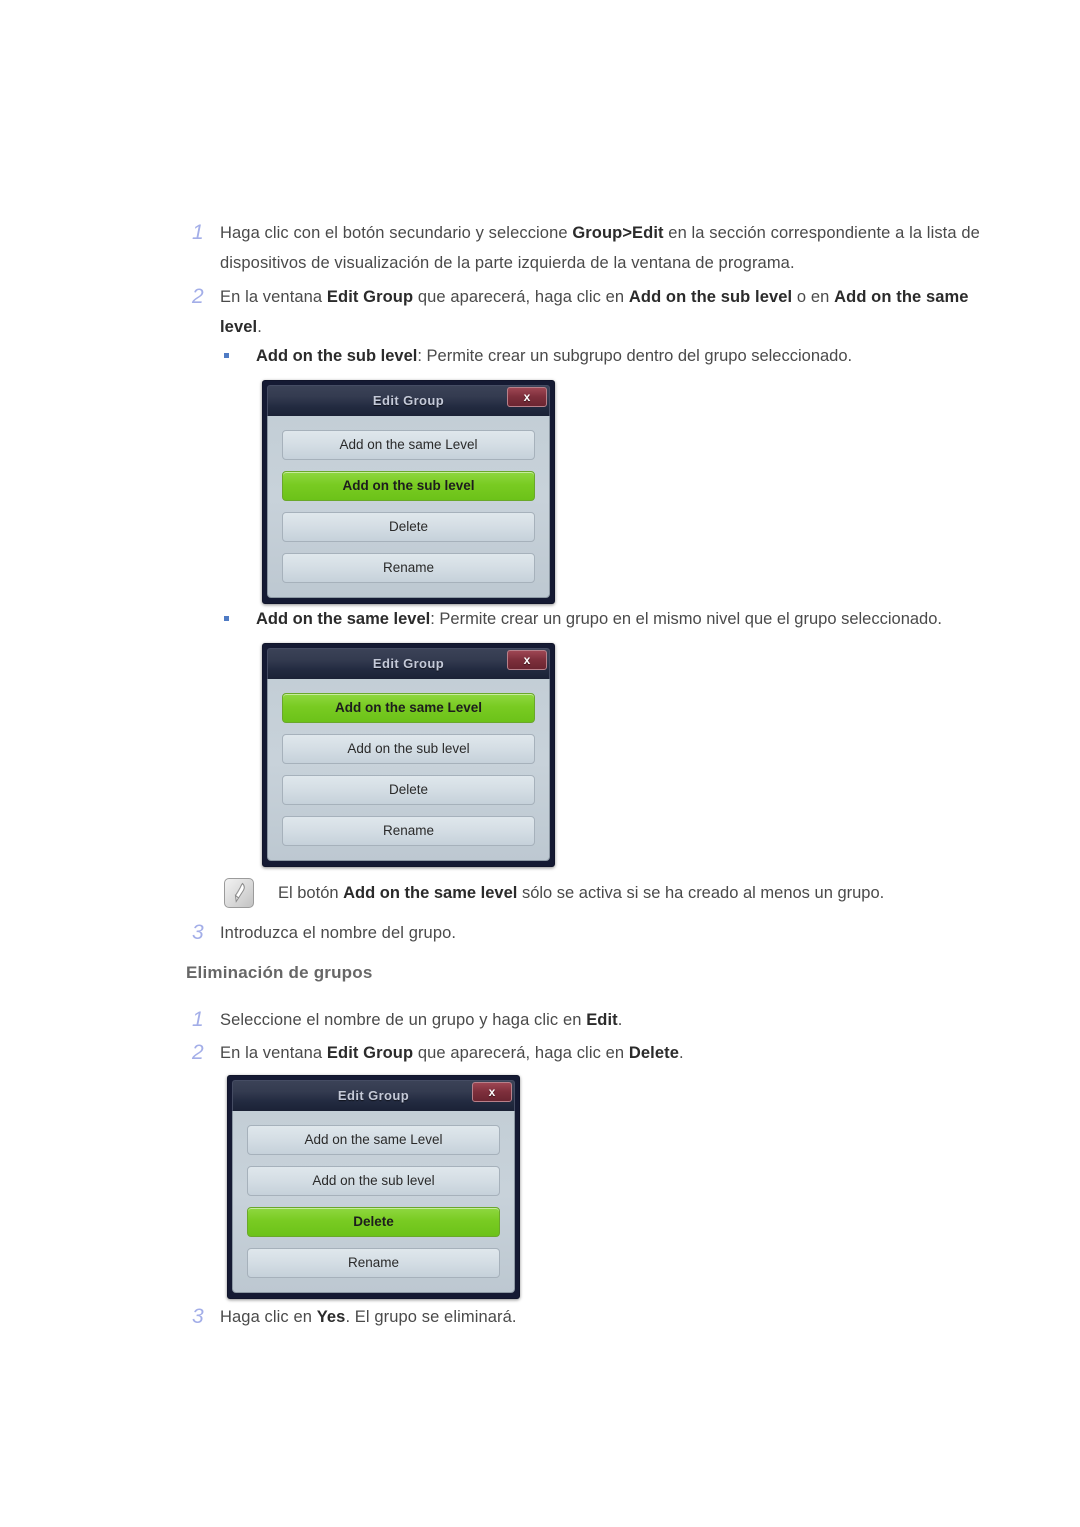 The image size is (1080, 1527). Describe the element at coordinates (368, 1317) in the screenshot. I see `step-text: Haga clic en Yes. El grupo se eliminará.` at that location.